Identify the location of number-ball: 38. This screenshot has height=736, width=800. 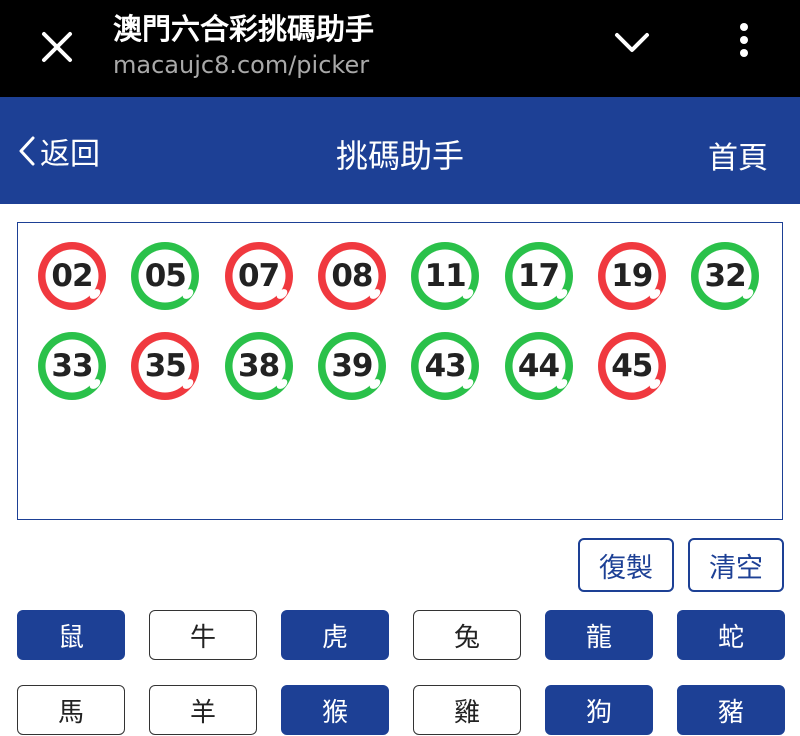
(259, 366).